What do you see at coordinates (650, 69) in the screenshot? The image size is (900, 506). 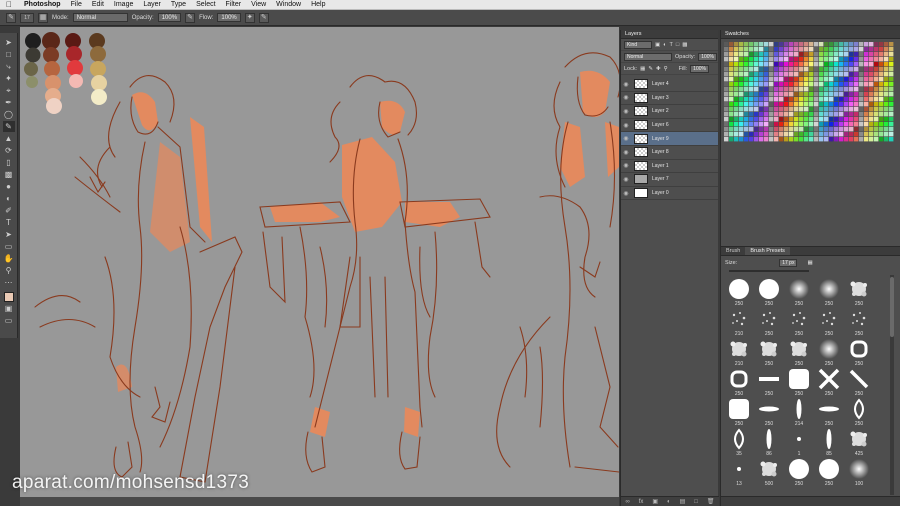 I see `lock-pixels-icon: ✎` at bounding box center [650, 69].